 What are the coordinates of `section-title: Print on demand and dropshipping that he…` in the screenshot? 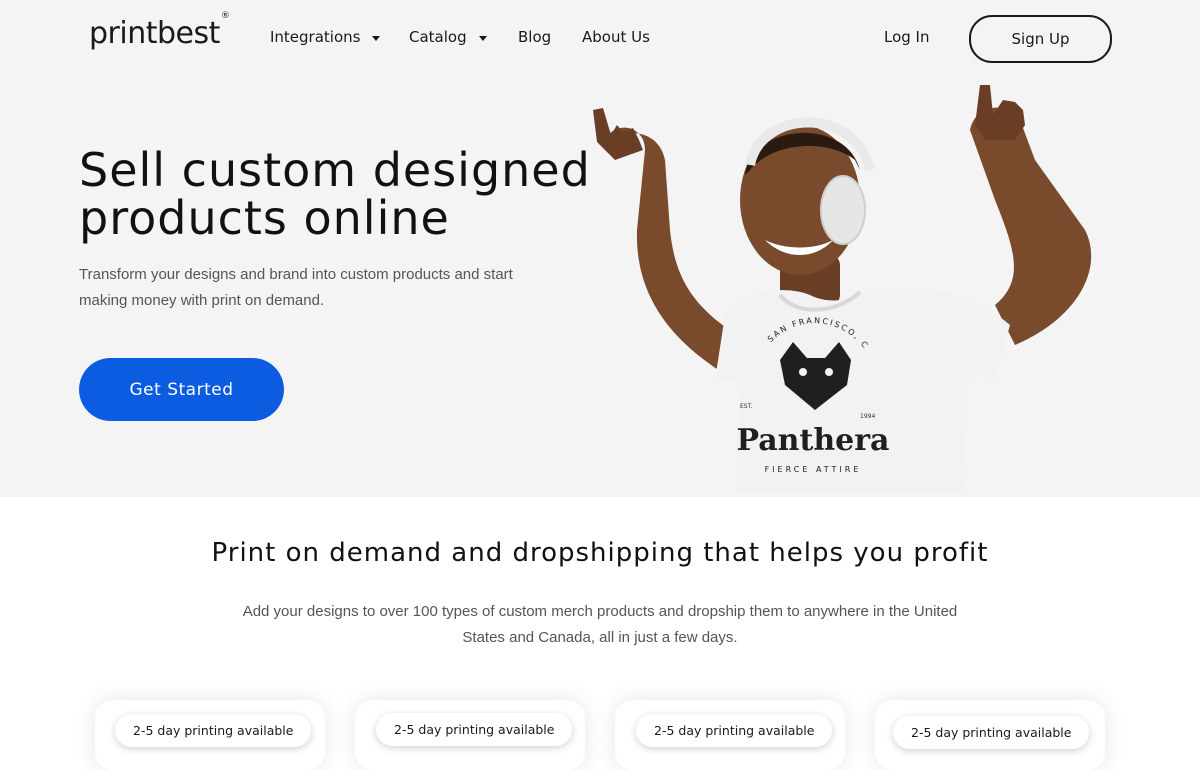 It's located at (600, 553).